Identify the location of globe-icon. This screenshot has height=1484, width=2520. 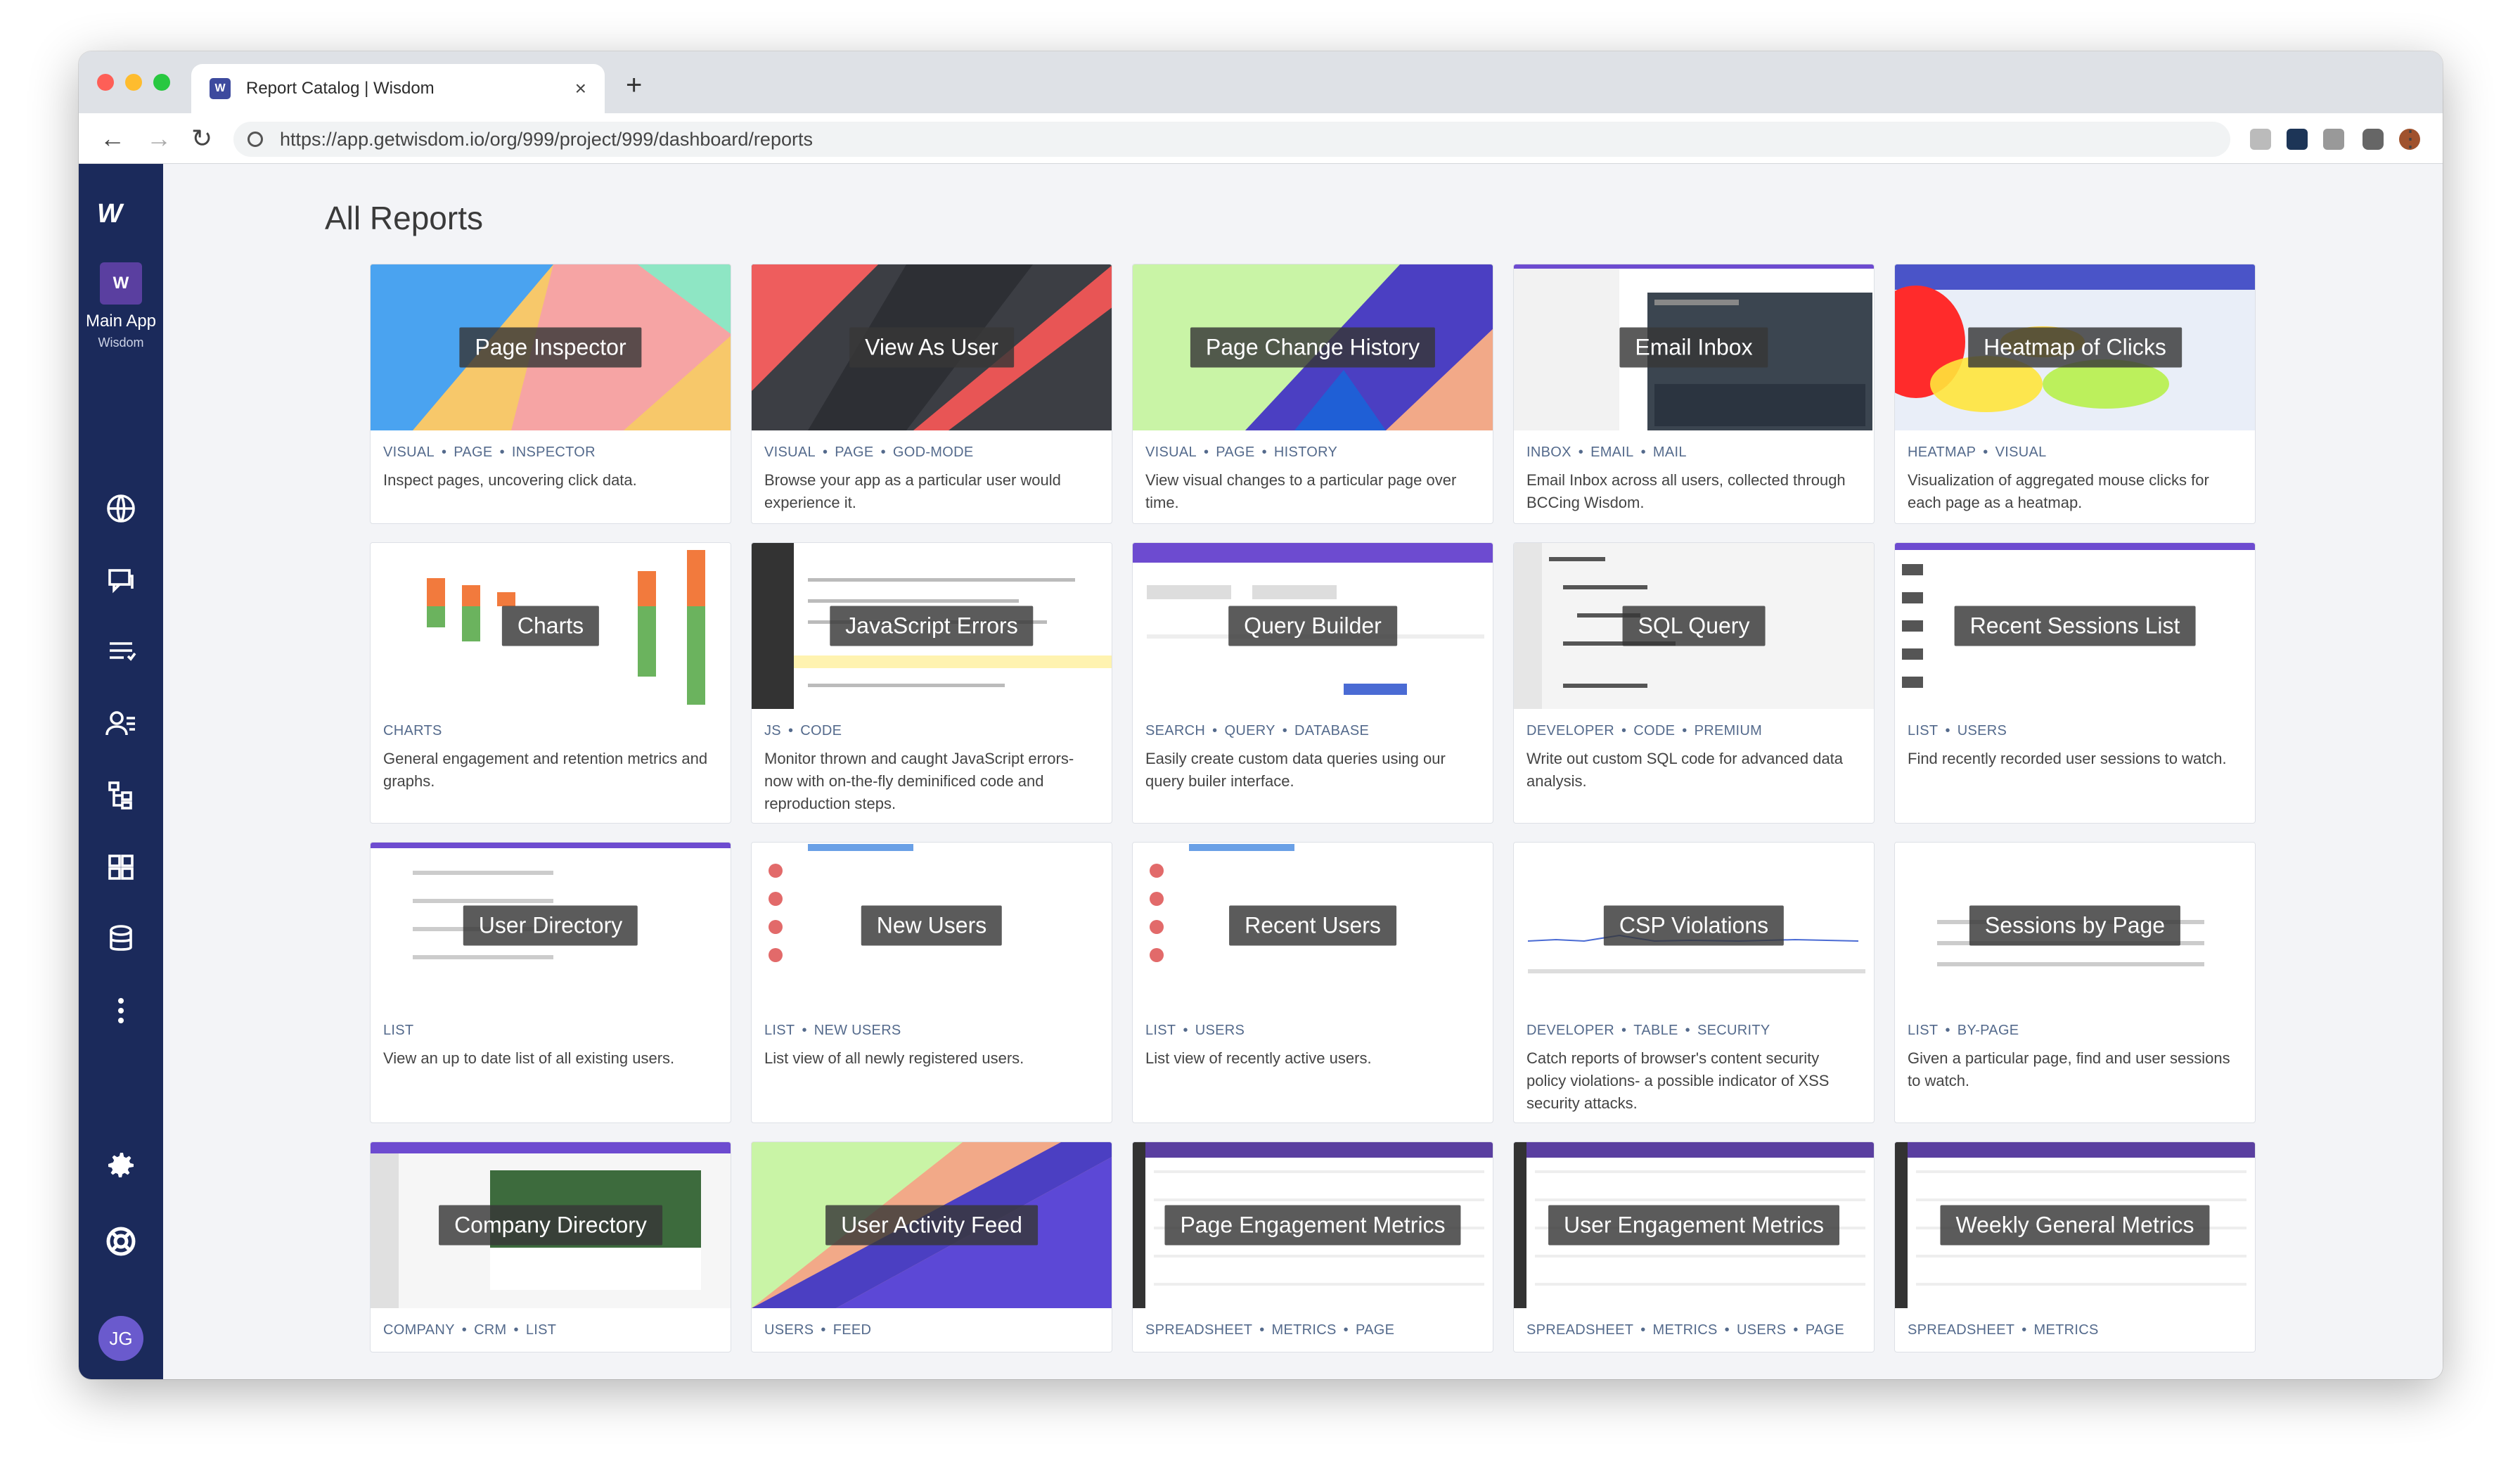
(121, 509).